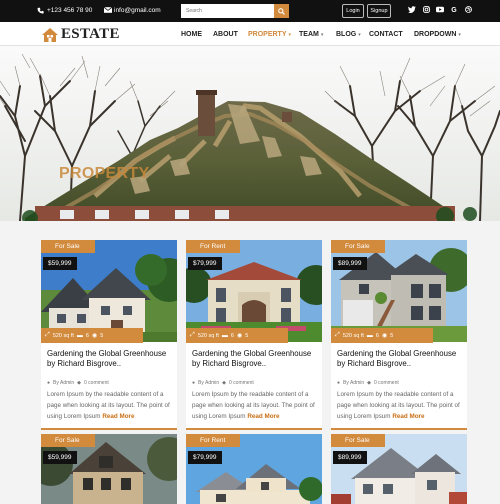  What do you see at coordinates (399, 469) in the screenshot?
I see `property-card: For Sale $89,999` at bounding box center [399, 469].